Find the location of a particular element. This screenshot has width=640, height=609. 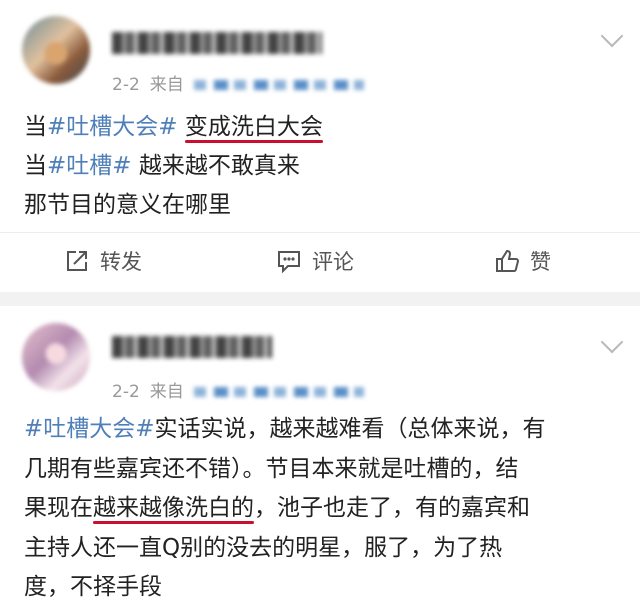

text-line: 主持人还一直Q别的没去的明星，服了，为了热 is located at coordinates (324, 549).